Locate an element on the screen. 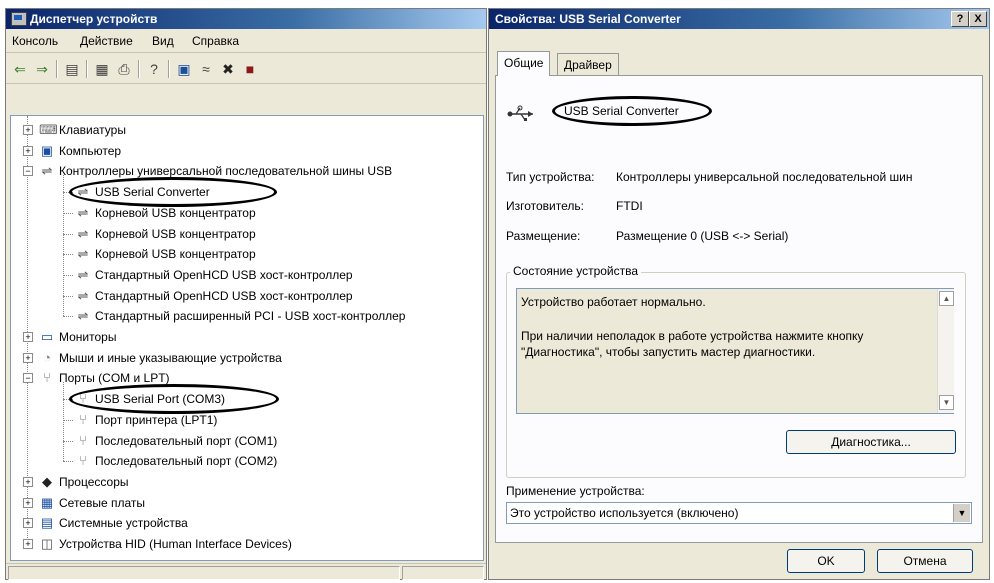 The width and height of the screenshot is (994, 583). toolbar: ⇐ ⇒ ▤ ▦ ⎙ ? ▣ ≈ ✖ ■ is located at coordinates (246, 69).